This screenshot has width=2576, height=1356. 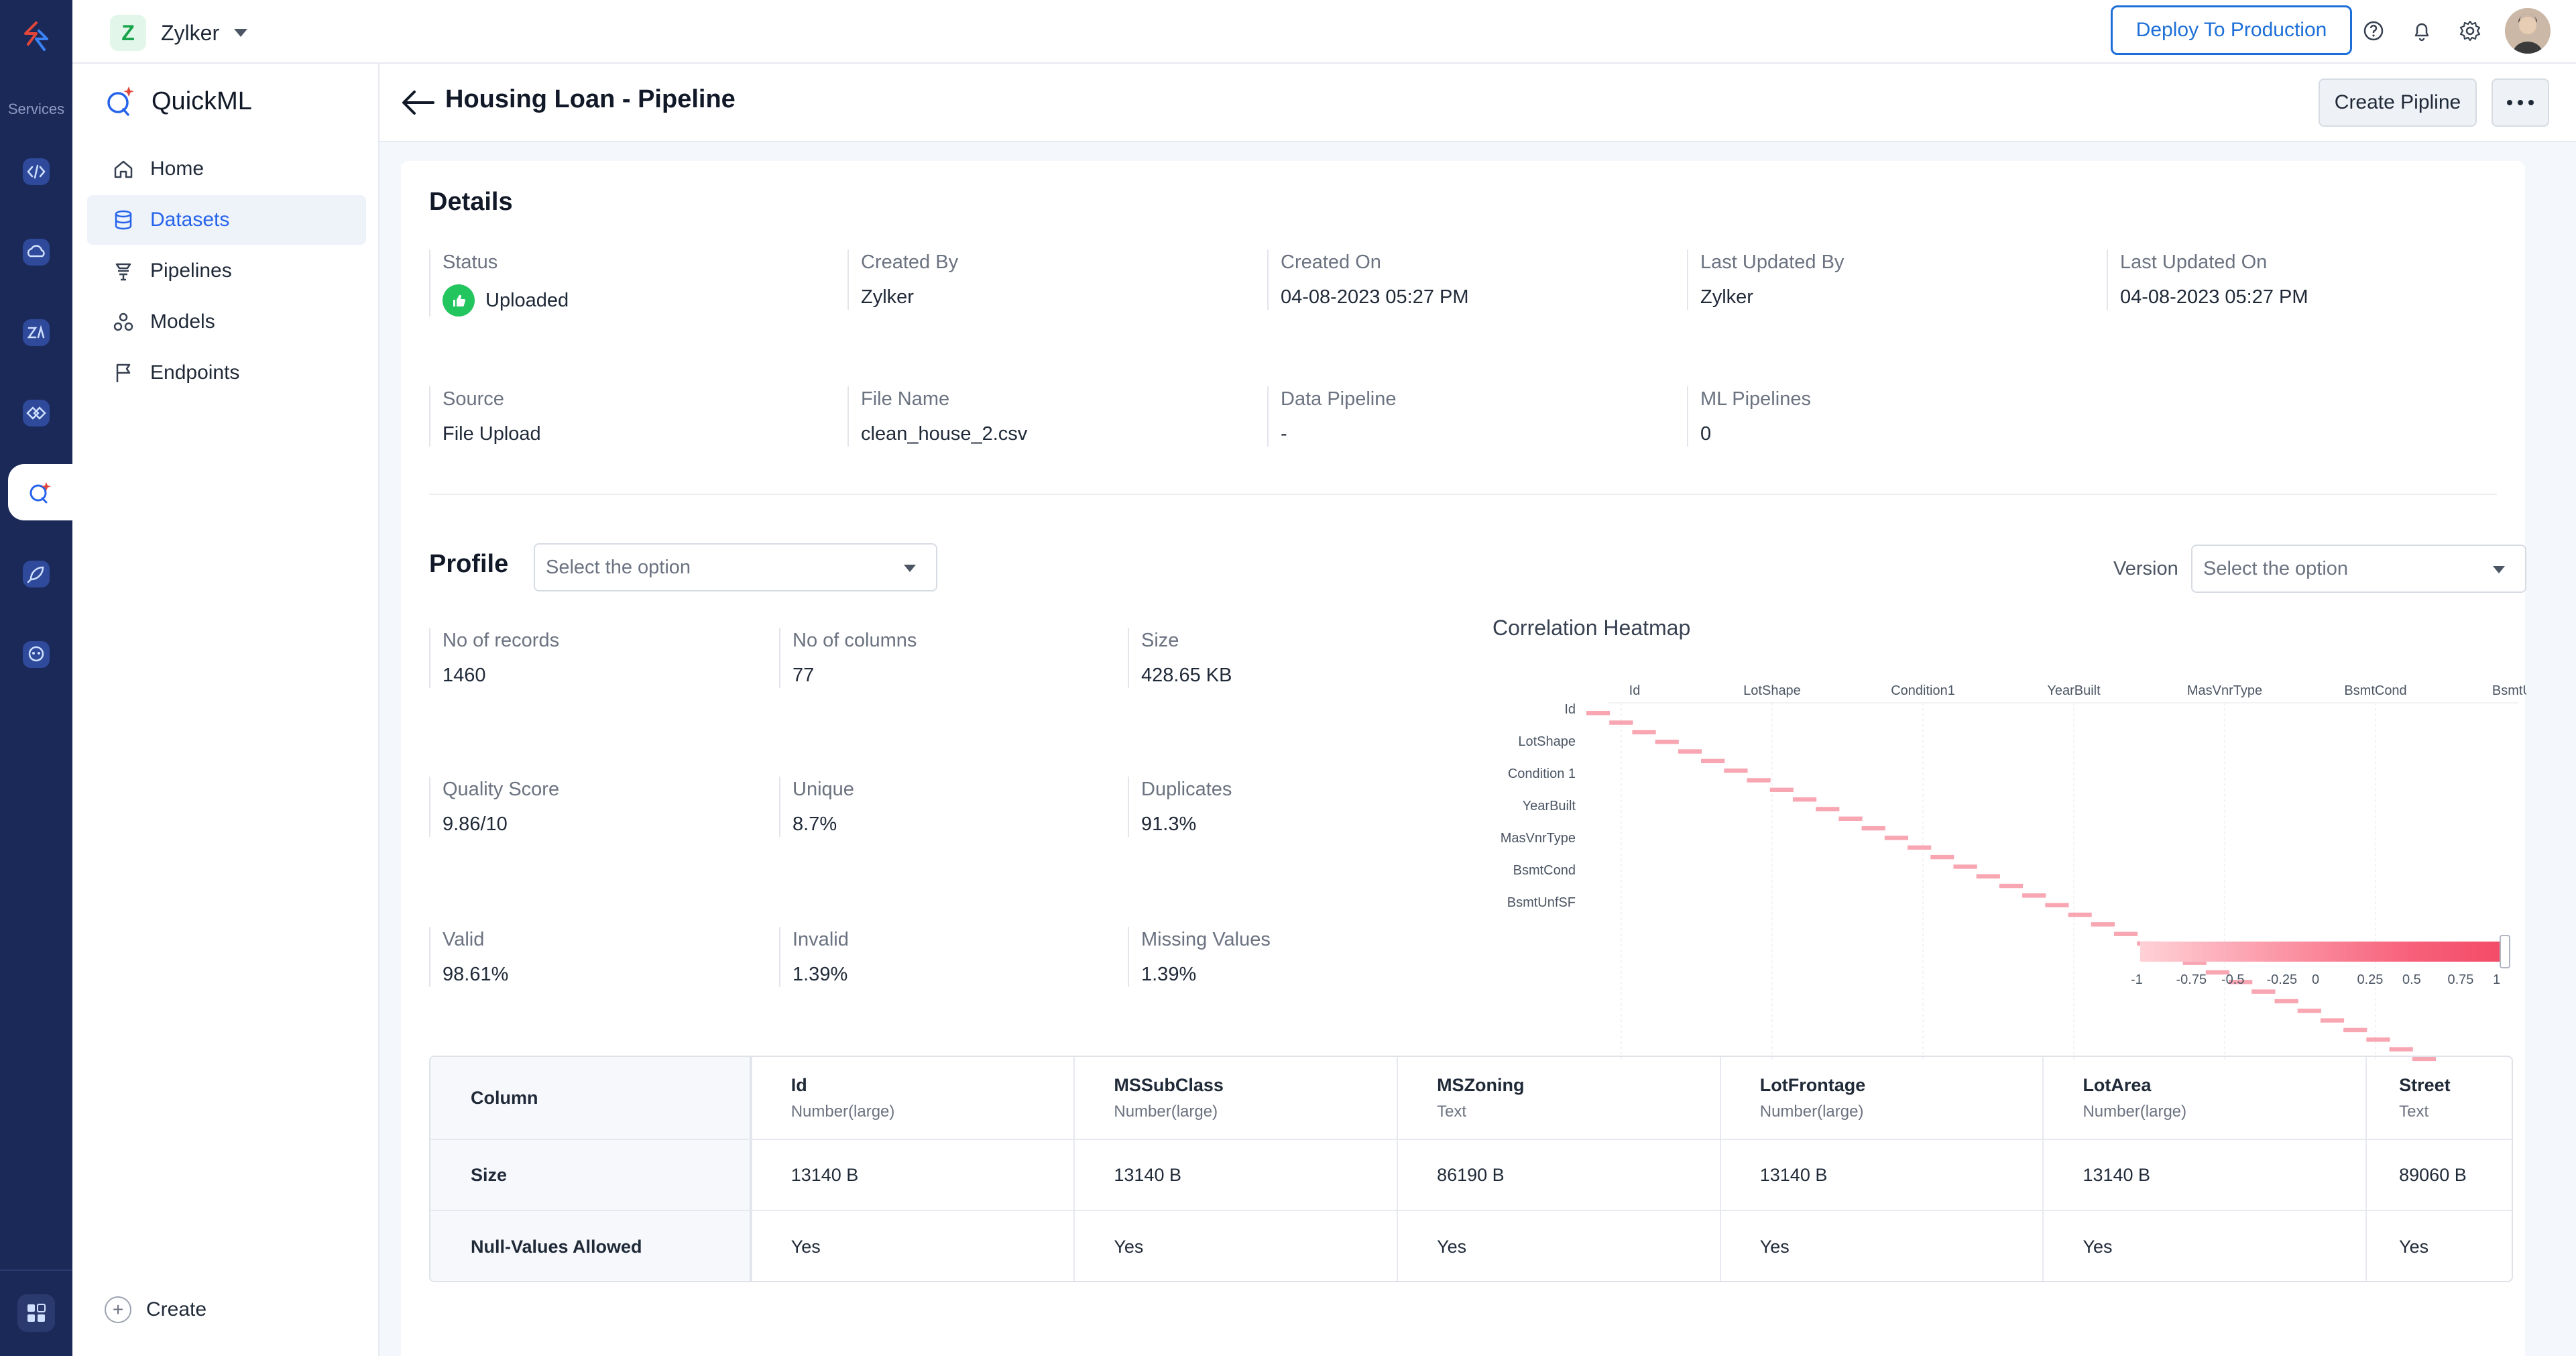 What do you see at coordinates (202, 101) in the screenshot?
I see `brand-name: QuickML` at bounding box center [202, 101].